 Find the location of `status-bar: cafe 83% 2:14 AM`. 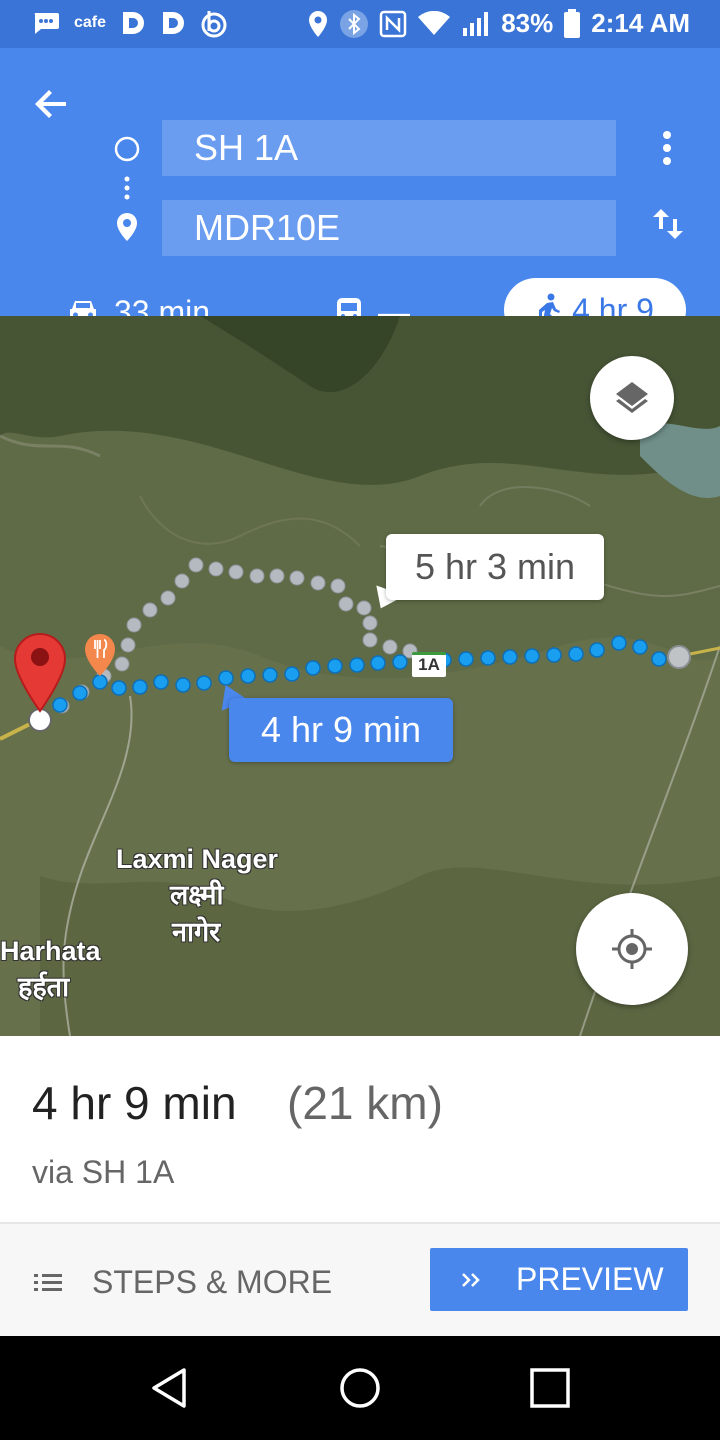

status-bar: cafe 83% 2:14 AM is located at coordinates (360, 24).